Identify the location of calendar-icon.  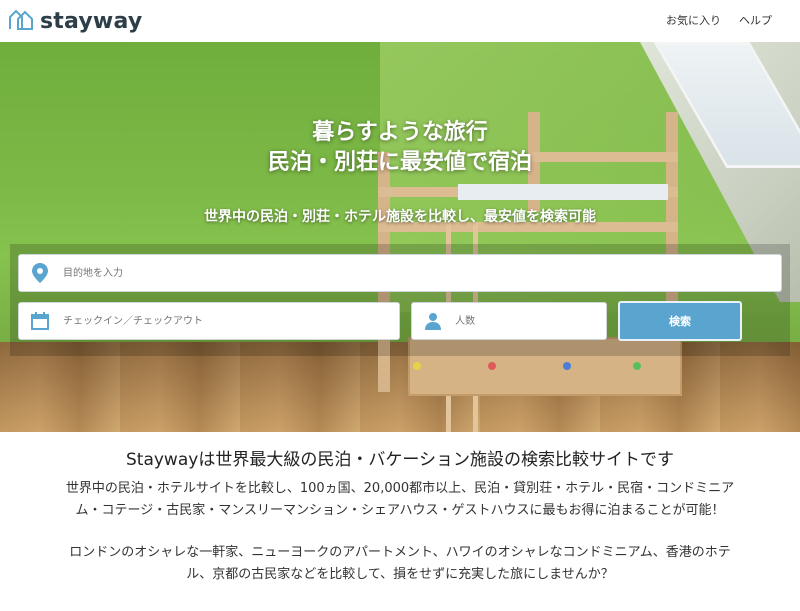
(40, 321).